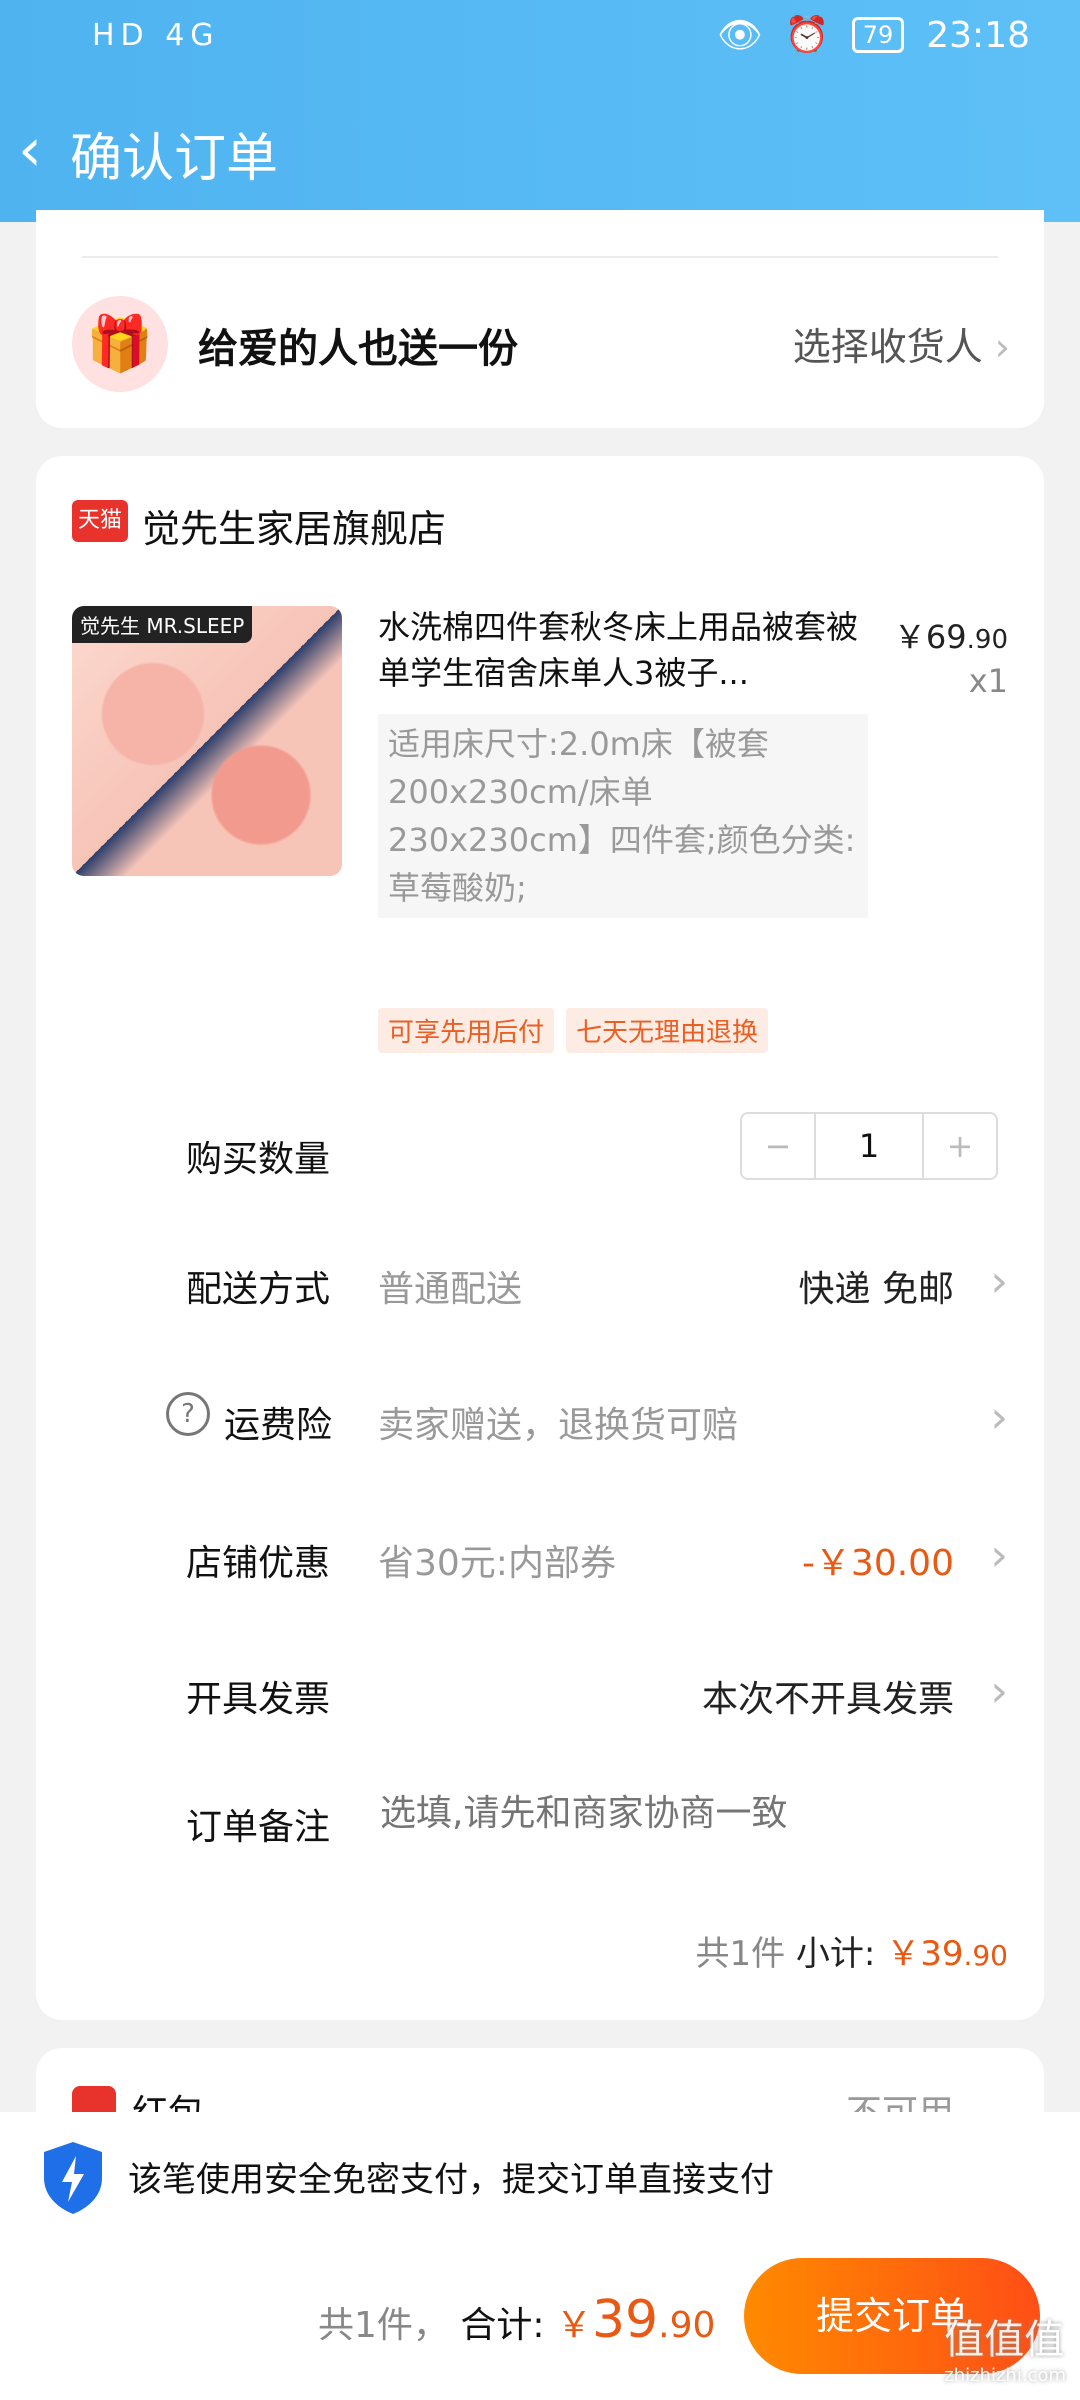  I want to click on question-icon: ?, so click(188, 1414).